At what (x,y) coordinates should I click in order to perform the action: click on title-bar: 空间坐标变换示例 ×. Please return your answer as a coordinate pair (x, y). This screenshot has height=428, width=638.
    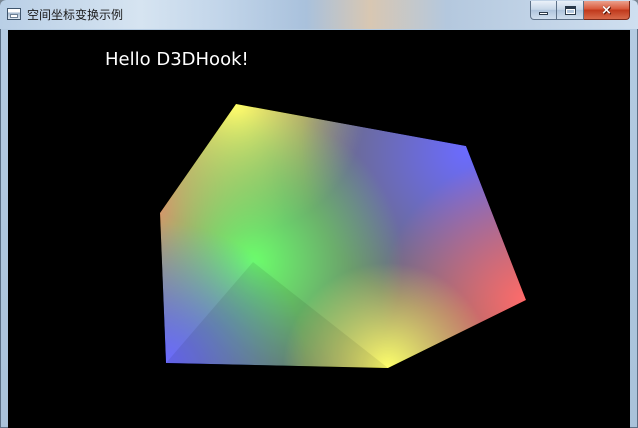
    Looking at the image, I should click on (319, 14).